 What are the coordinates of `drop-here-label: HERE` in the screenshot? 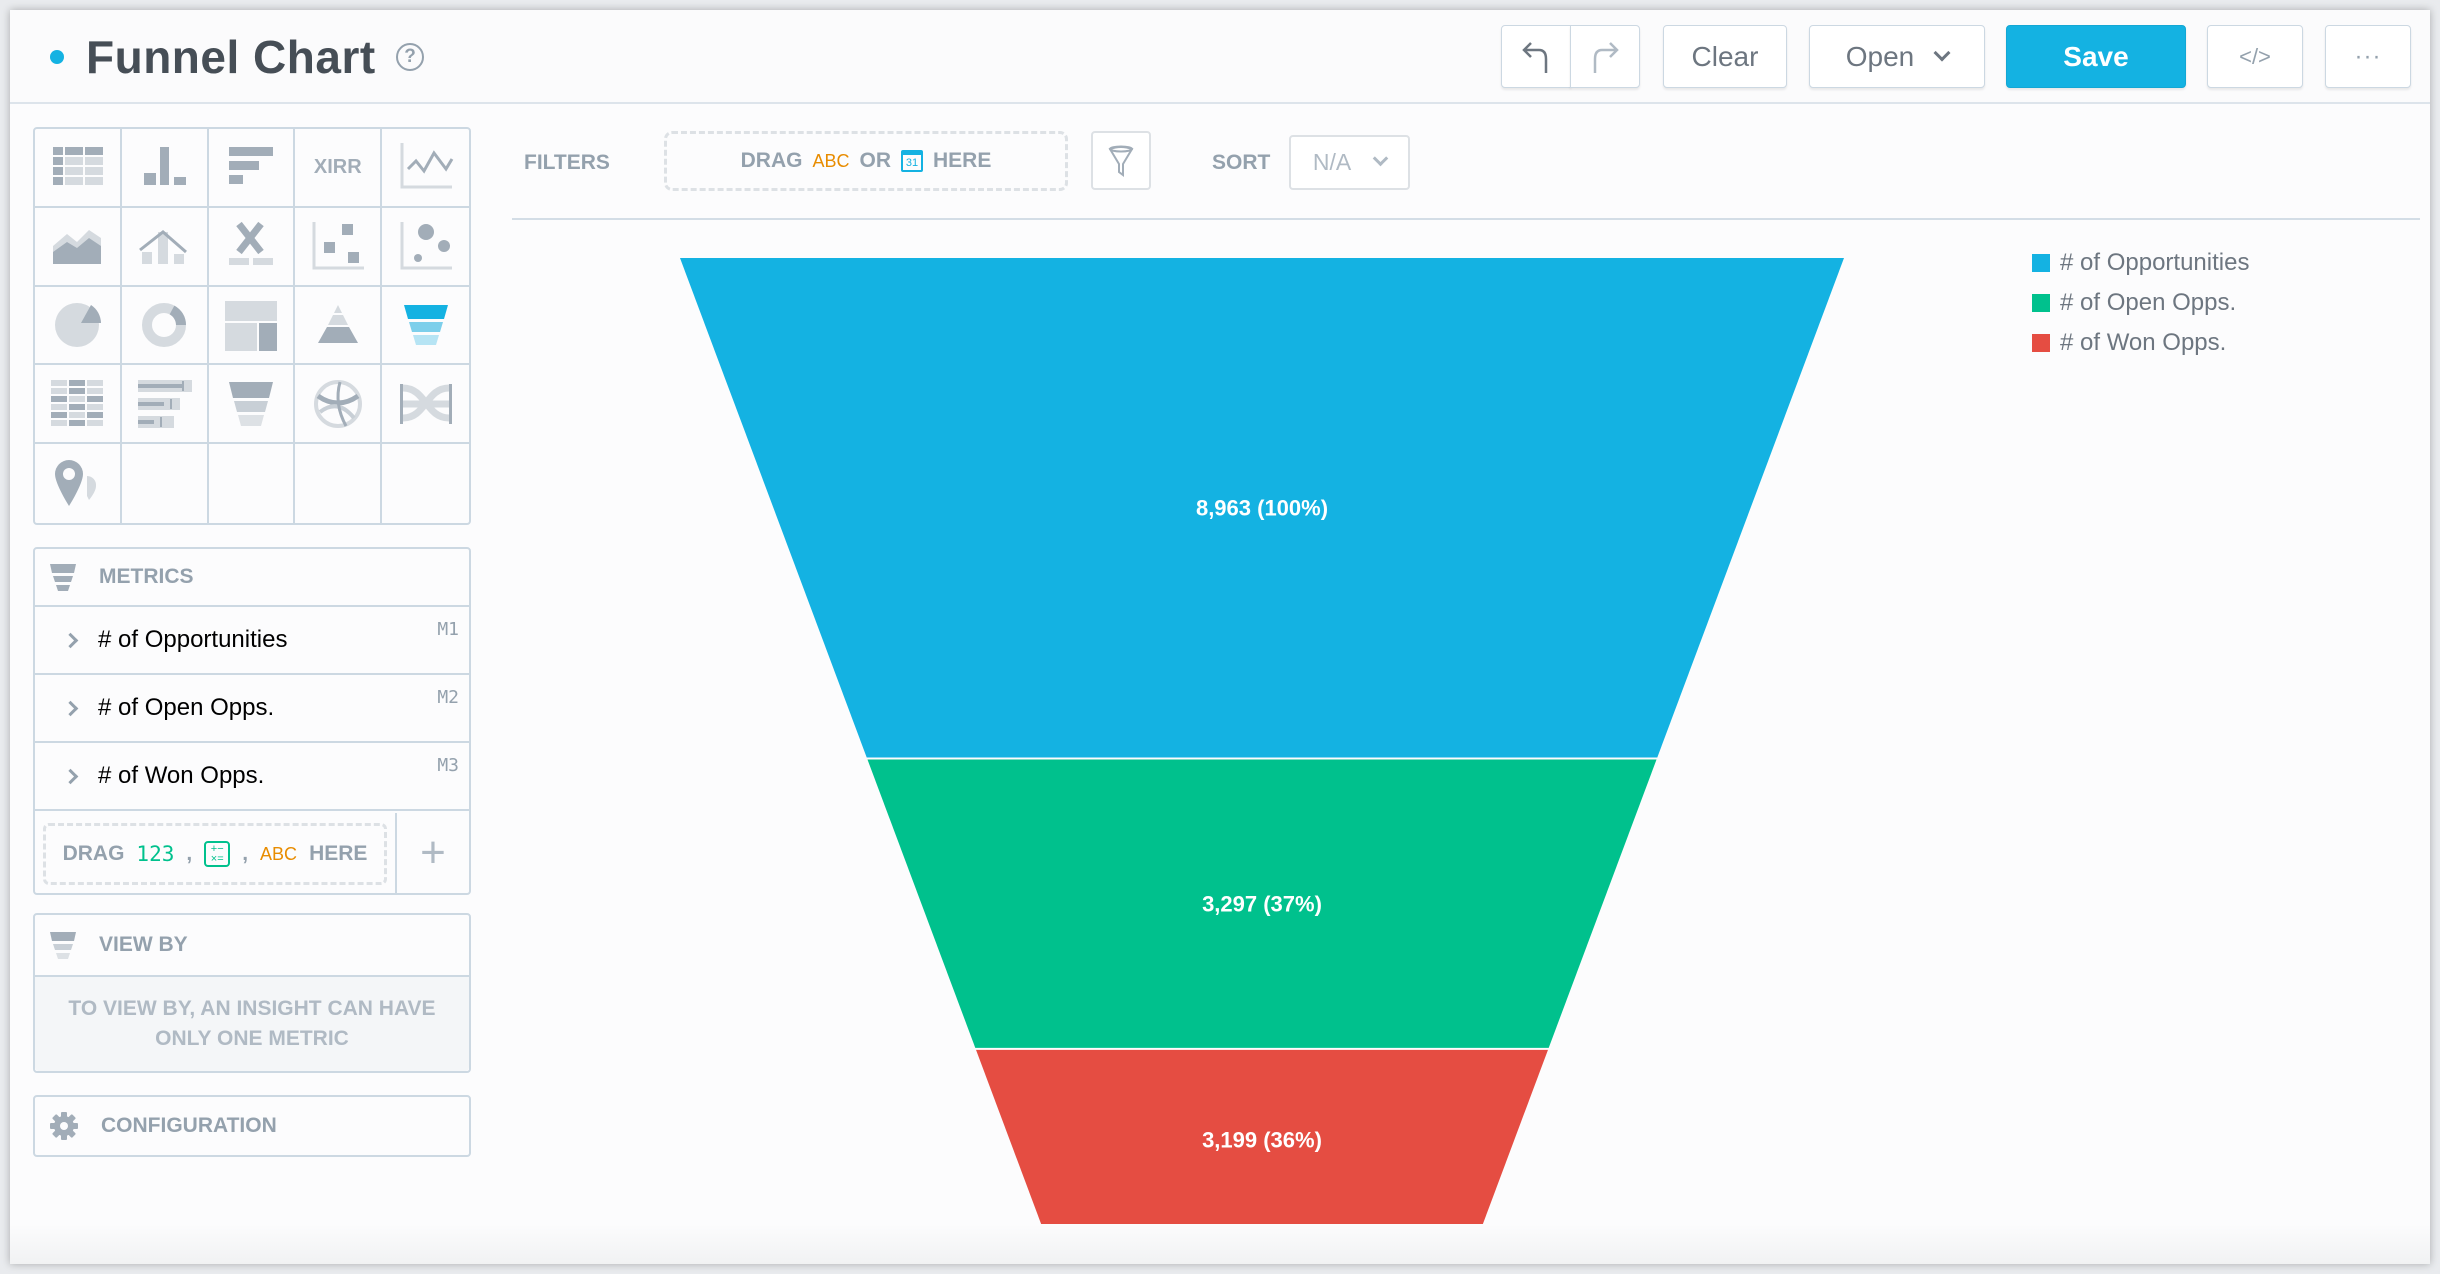 It's located at (338, 853).